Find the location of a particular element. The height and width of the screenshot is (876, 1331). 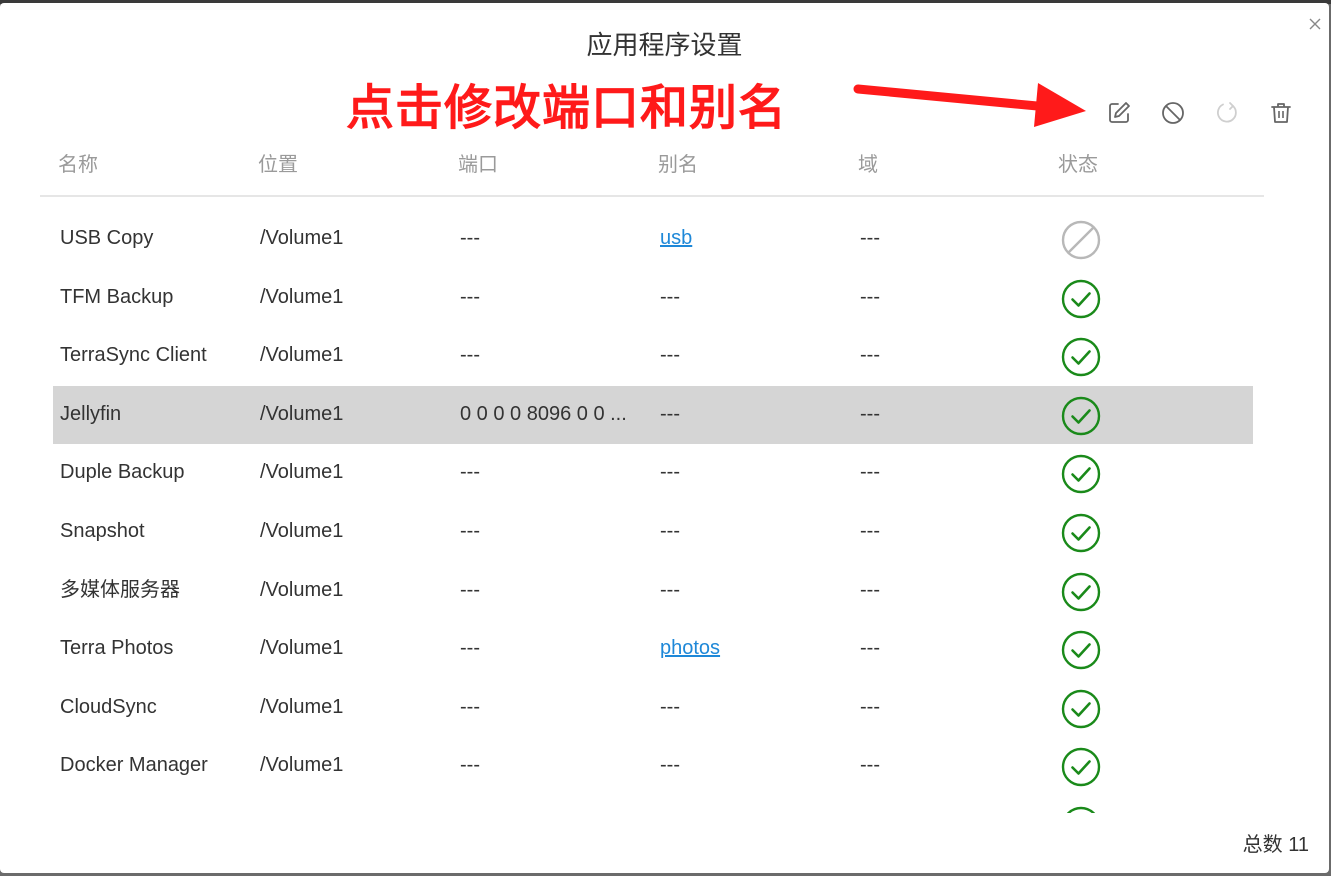

table-row: 多媒体服务器/Volume1 --- --- --- is located at coordinates (653, 591).